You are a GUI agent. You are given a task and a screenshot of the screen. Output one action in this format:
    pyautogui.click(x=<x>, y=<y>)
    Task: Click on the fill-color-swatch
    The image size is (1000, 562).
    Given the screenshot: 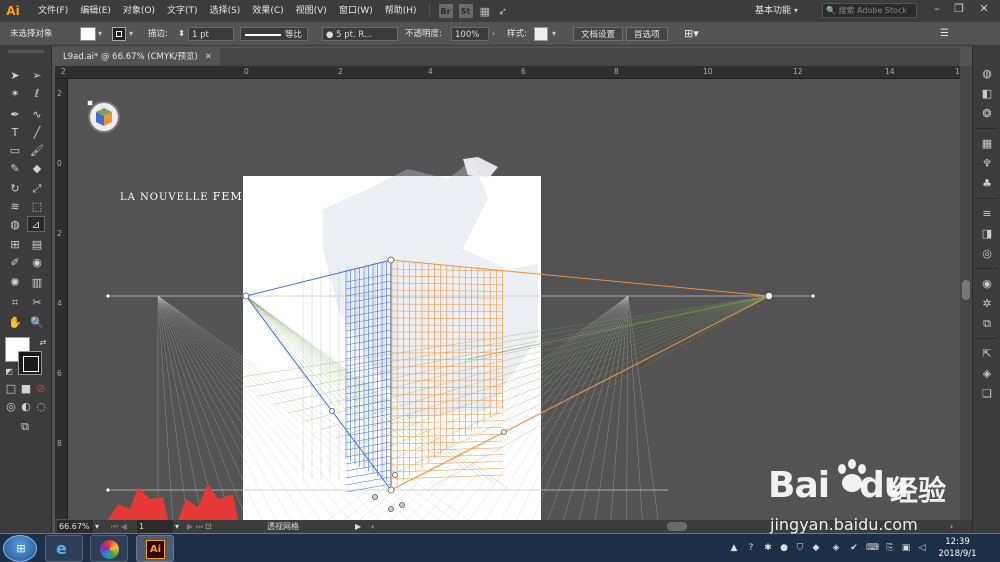 What is the action you would take?
    pyautogui.click(x=88, y=34)
    